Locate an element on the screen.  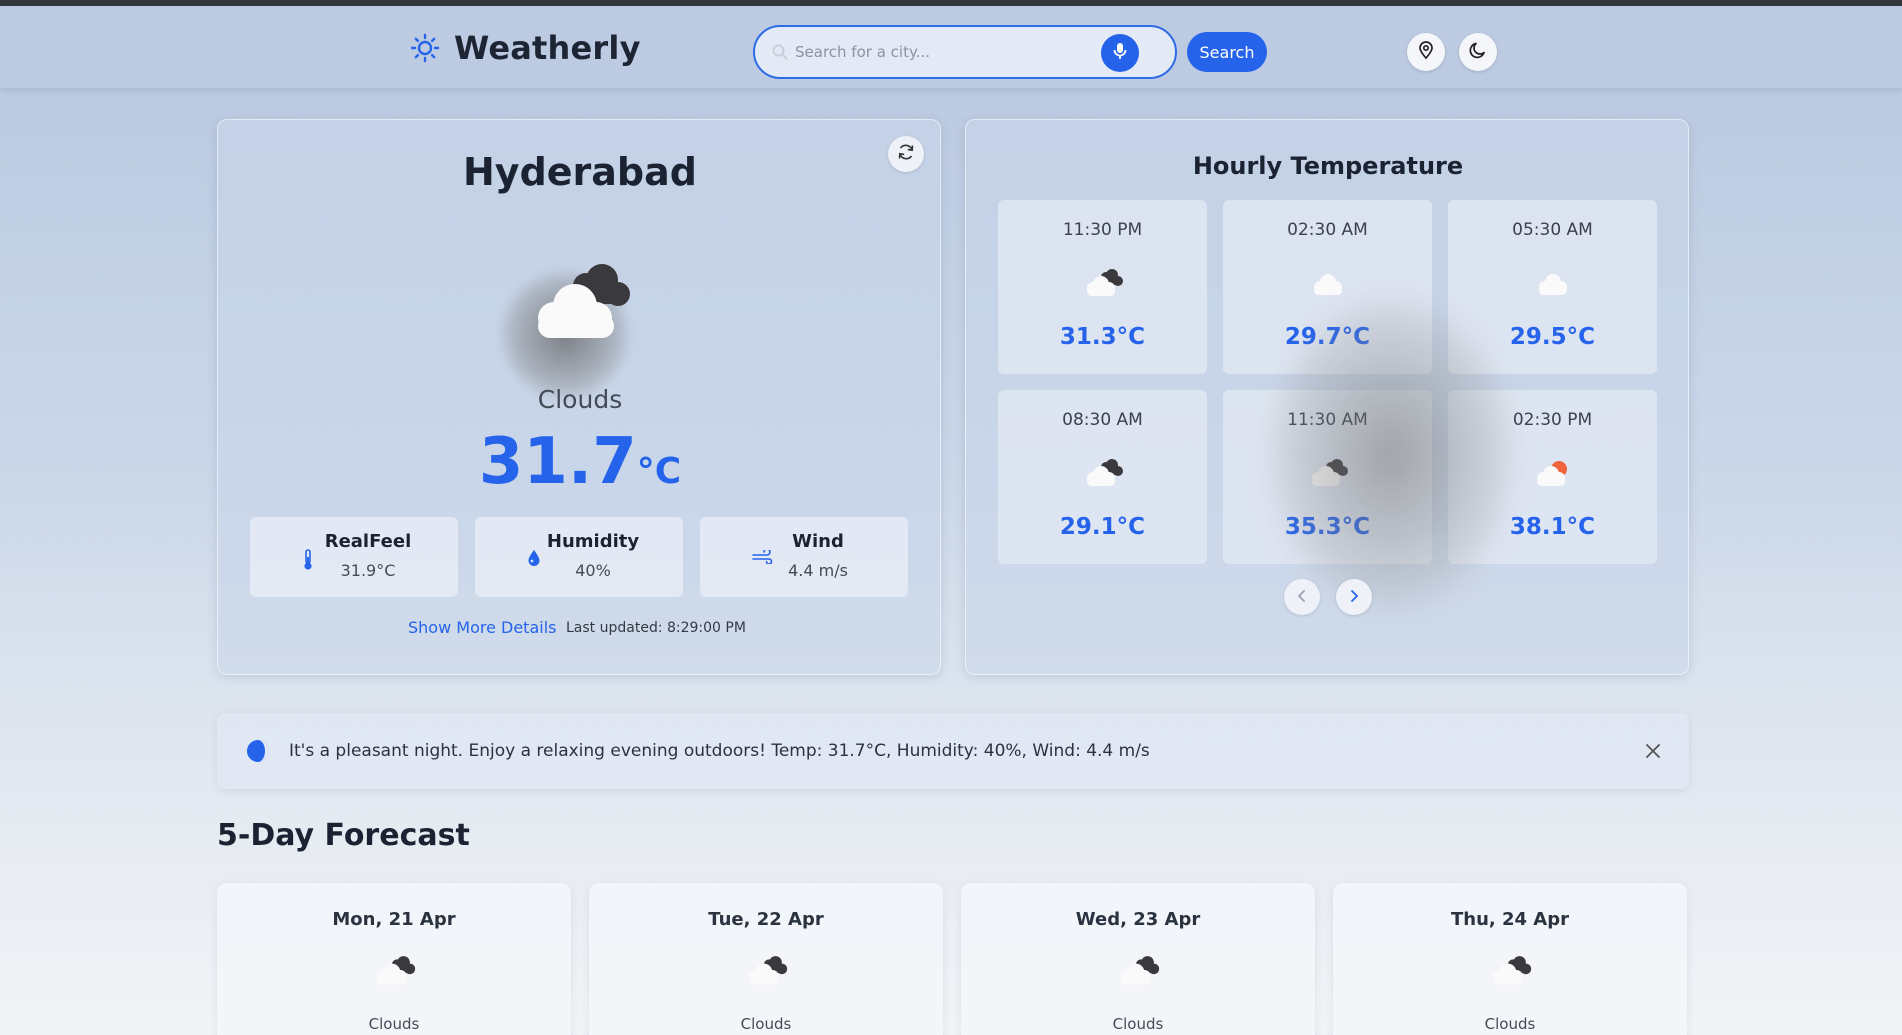
hourly-temp: 29.1°C is located at coordinates (1102, 527).